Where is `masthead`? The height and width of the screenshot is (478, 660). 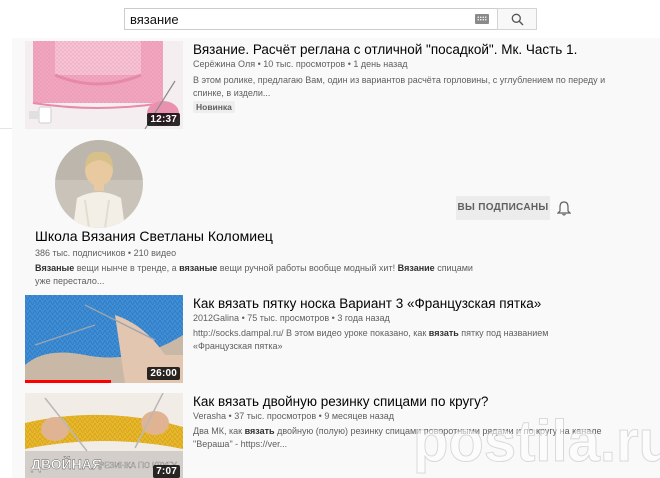 masthead is located at coordinates (330, 19).